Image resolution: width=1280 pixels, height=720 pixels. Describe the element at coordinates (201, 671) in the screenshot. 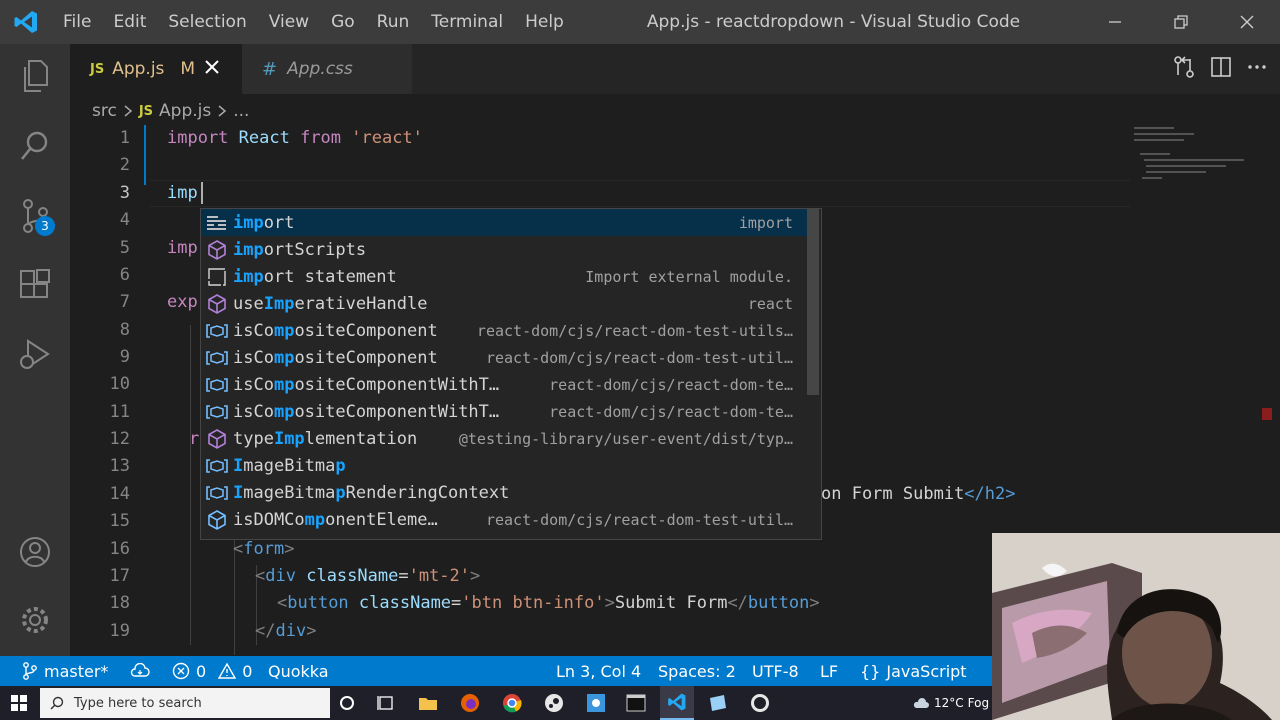

I see `error-count: 0` at that location.